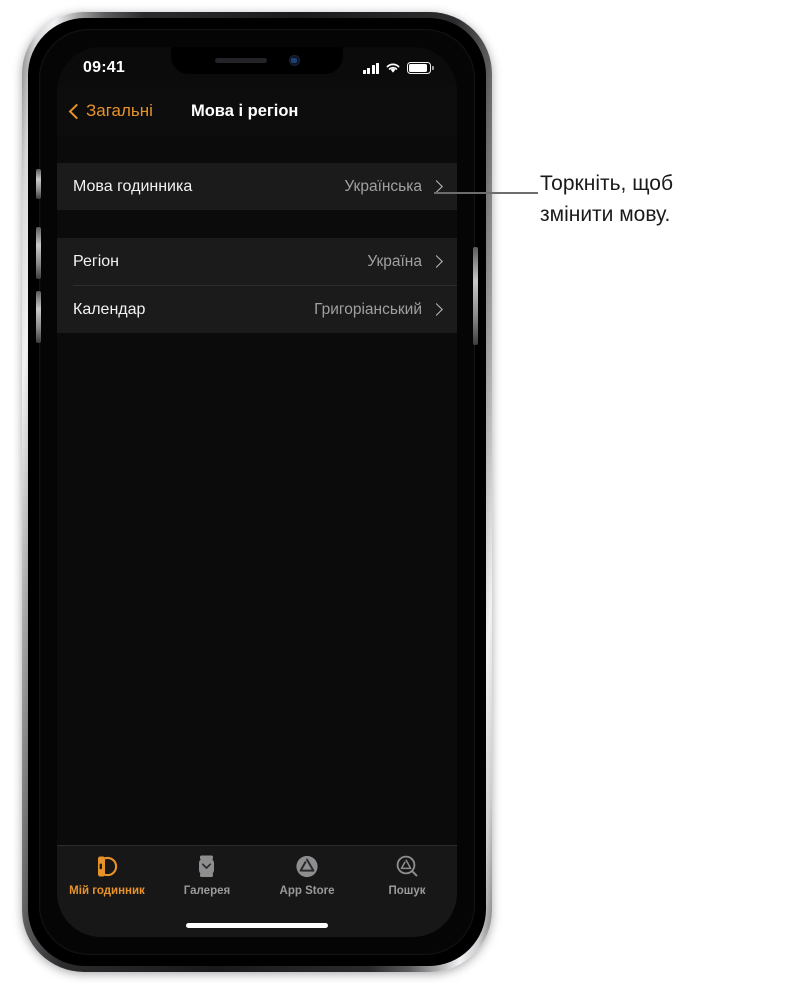 The image size is (785, 984). I want to click on row-label: Мова годинника, so click(133, 186).